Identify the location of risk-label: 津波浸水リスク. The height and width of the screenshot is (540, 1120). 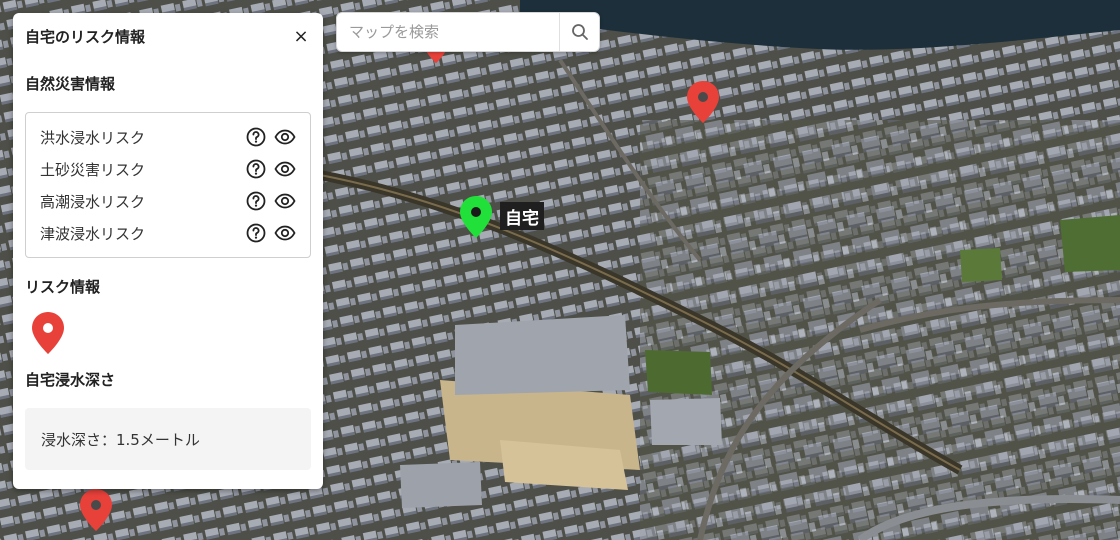
(93, 233).